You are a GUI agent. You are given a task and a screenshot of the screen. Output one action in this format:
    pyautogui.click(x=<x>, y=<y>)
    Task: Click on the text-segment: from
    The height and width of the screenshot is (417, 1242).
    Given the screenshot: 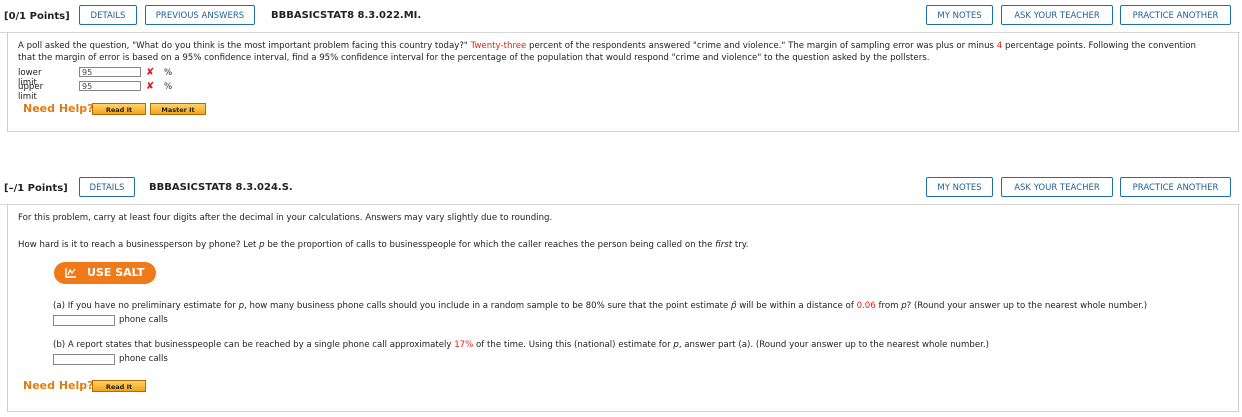 What is the action you would take?
    pyautogui.click(x=888, y=306)
    